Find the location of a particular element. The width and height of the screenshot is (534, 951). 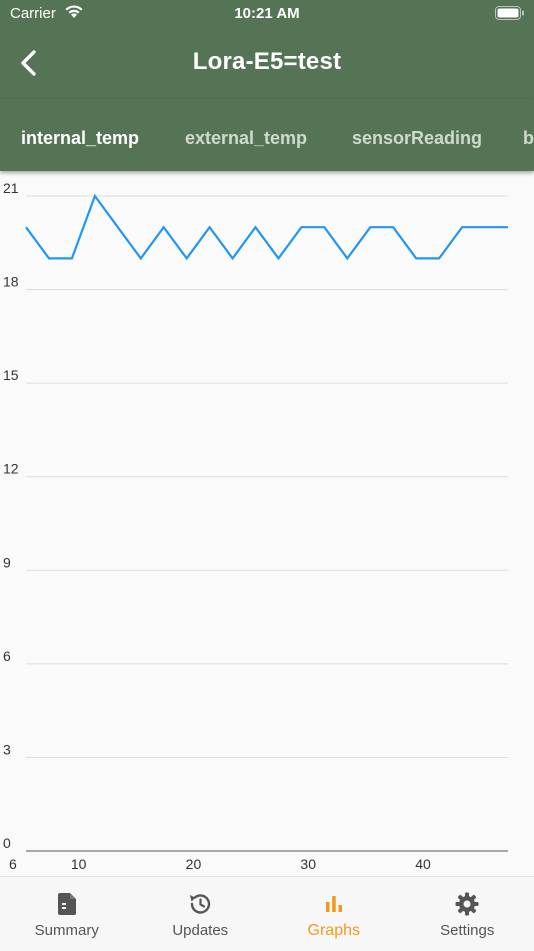

battery-icon is located at coordinates (510, 15).